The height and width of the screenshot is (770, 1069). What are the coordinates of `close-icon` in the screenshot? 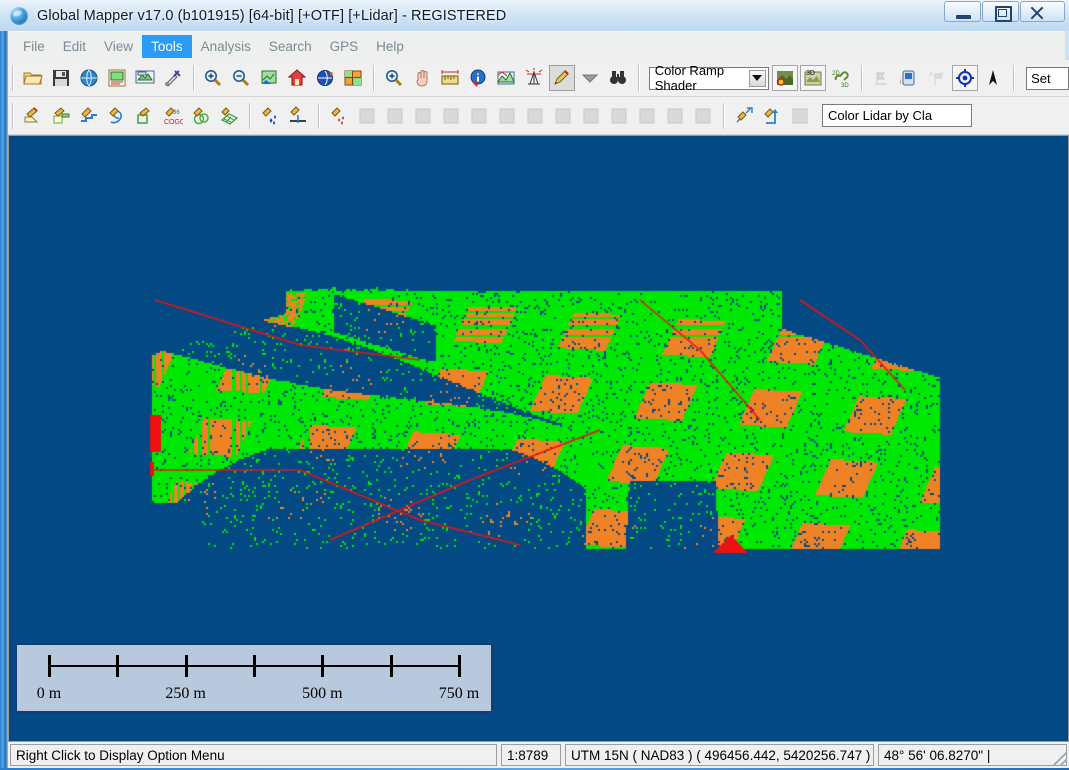 It's located at (1042, 11).